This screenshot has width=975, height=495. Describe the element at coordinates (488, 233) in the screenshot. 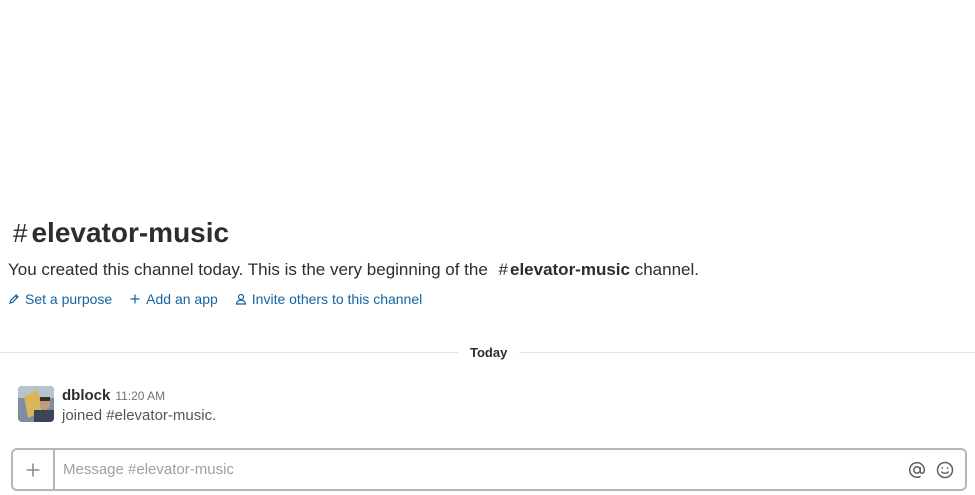

I see `channel-title: # elevator-music` at that location.